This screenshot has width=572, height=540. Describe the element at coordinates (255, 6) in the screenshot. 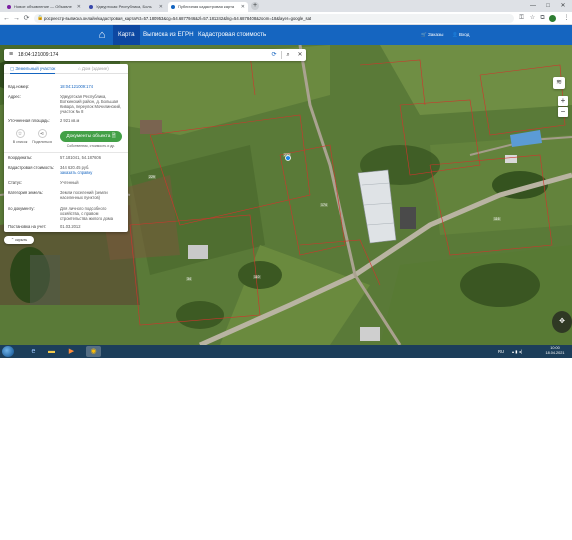

I see `new-tab-button: +` at that location.